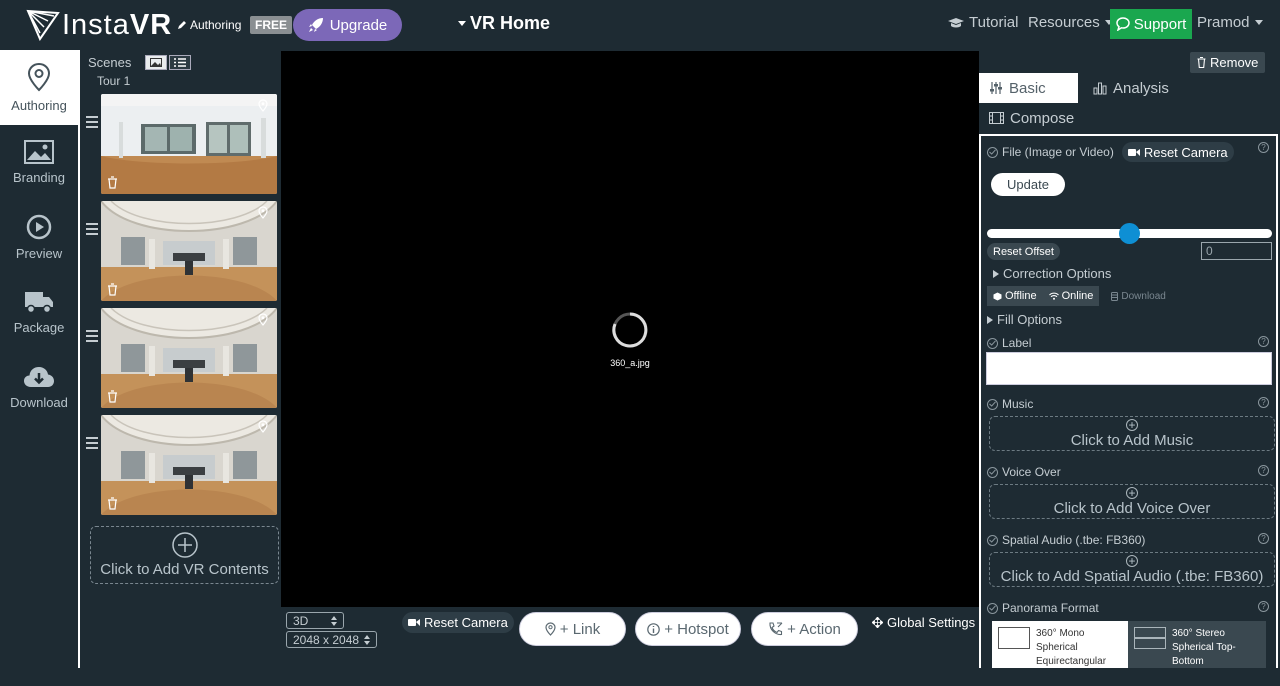 The width and height of the screenshot is (1280, 686). I want to click on sidebar-item-preview: Preview, so click(39, 237).